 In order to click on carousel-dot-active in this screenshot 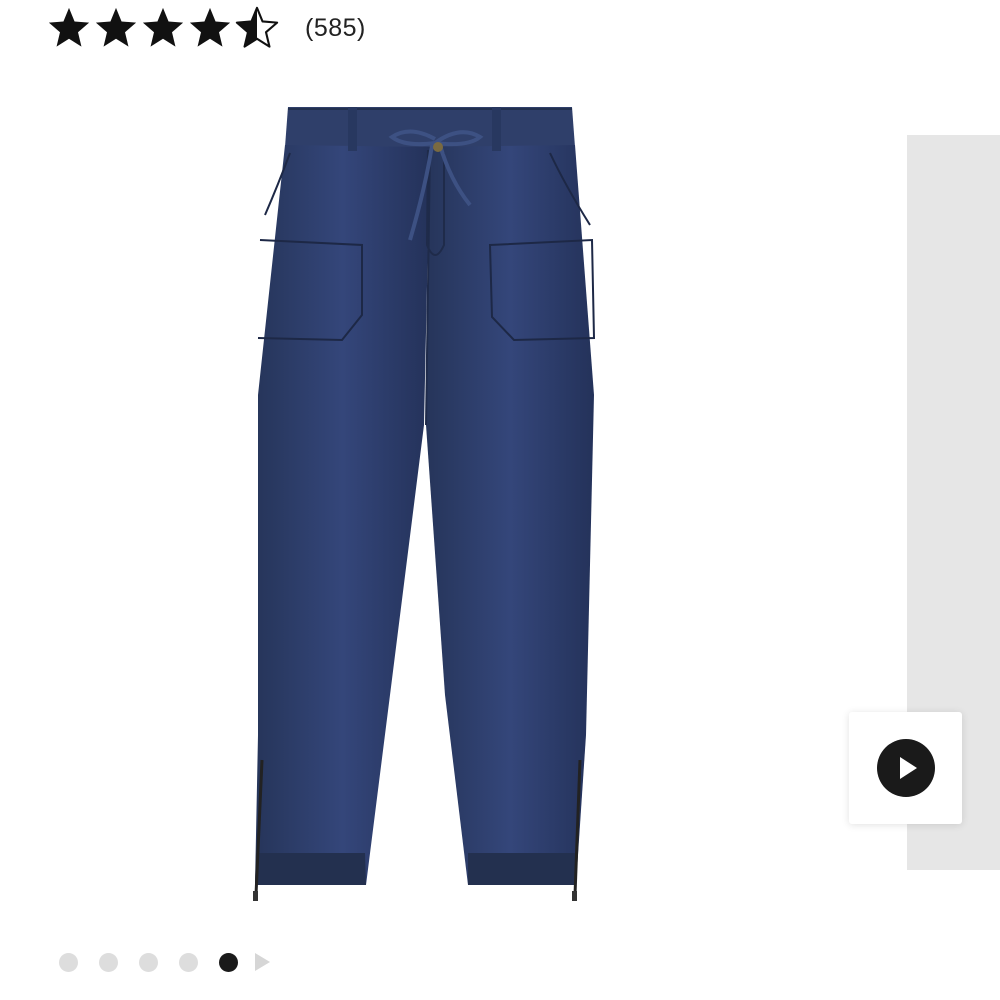, I will do `click(228, 962)`.